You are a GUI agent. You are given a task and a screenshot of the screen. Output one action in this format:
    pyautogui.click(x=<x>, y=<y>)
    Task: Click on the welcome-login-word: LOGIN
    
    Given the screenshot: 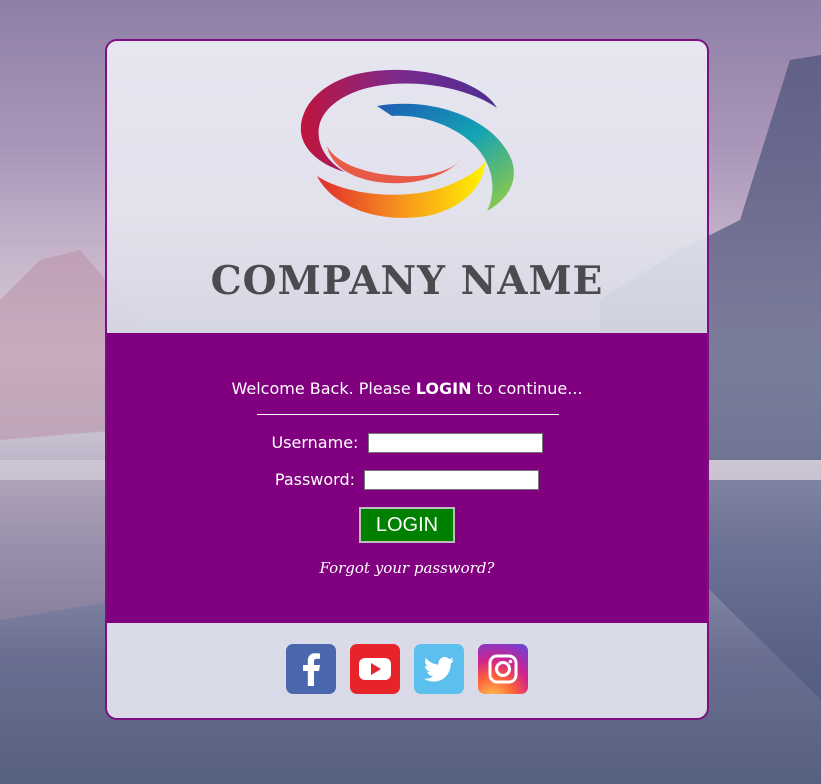 What is the action you would take?
    pyautogui.click(x=443, y=388)
    